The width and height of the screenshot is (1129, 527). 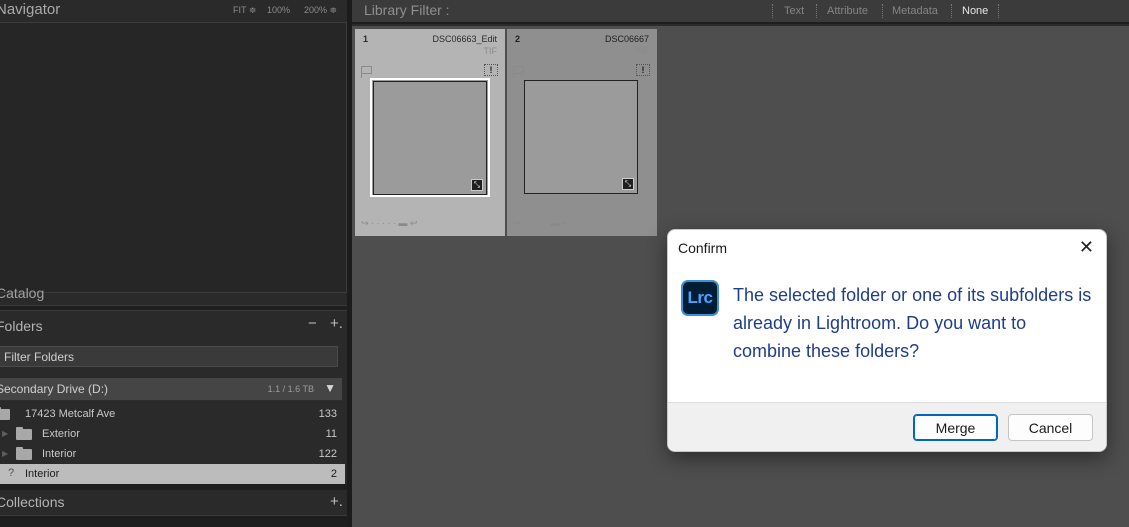 I want to click on folder-item-interior-selected: ? Interior 2, so click(x=172, y=474).